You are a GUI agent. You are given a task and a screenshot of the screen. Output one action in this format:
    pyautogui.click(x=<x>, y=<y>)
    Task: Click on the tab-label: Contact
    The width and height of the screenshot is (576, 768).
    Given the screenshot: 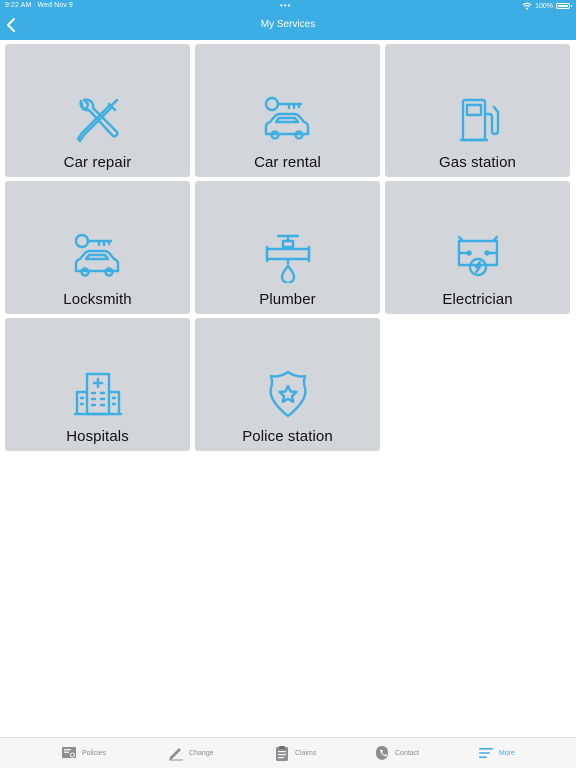 What is the action you would take?
    pyautogui.click(x=407, y=753)
    